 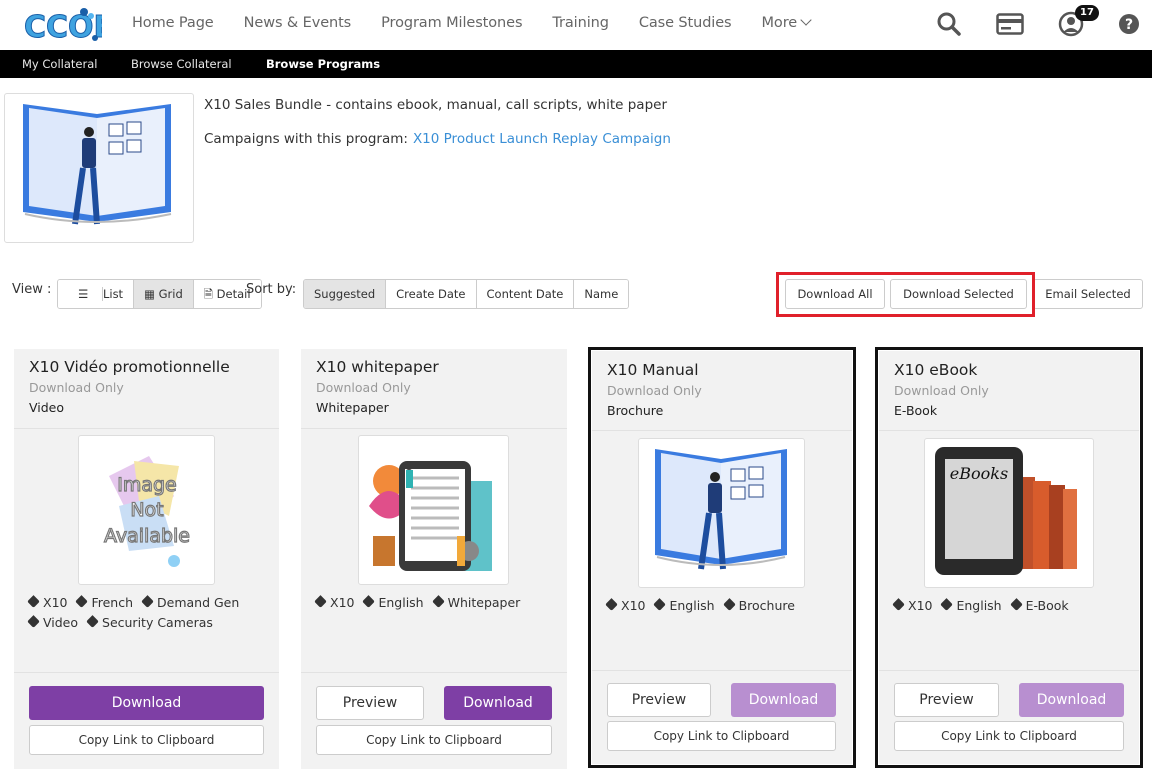 I want to click on sort-toggle-group: Suggested Create Date Content Date Name, so click(x=466, y=294).